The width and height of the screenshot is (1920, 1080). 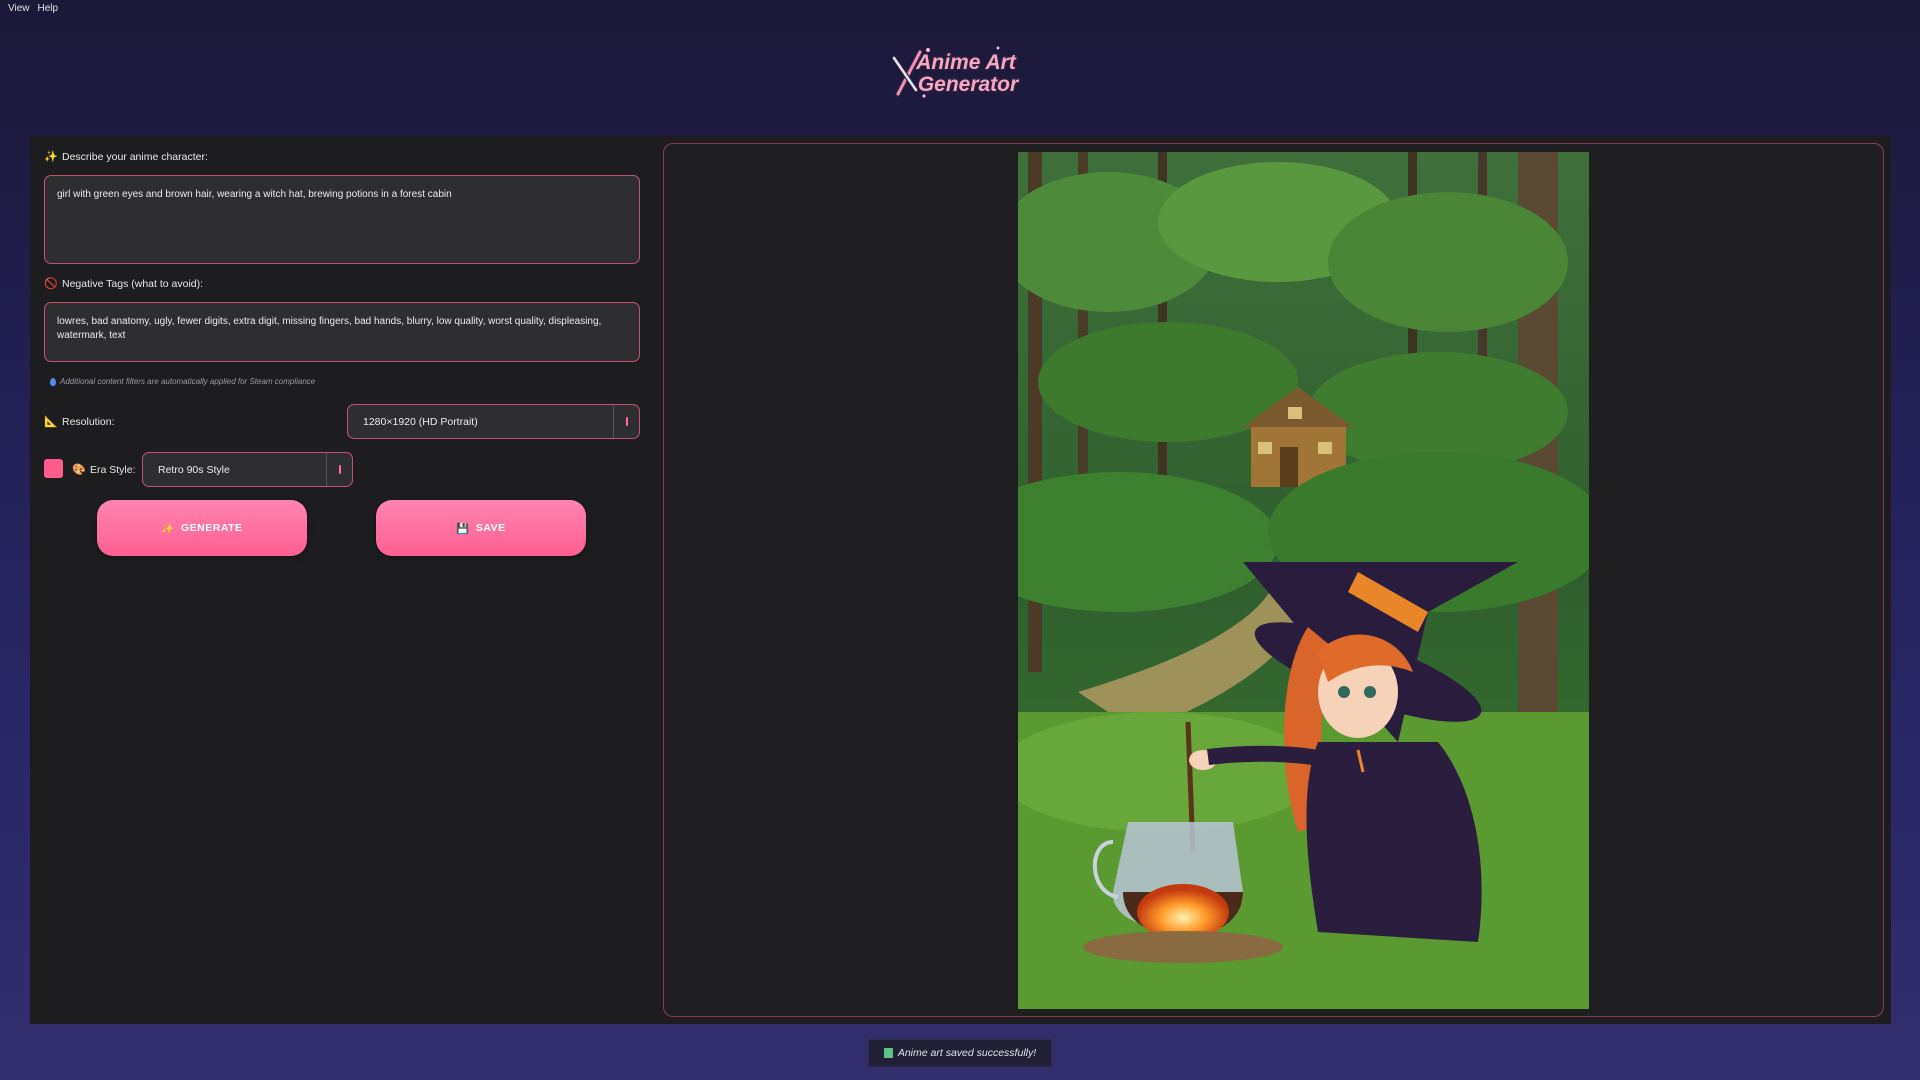 I want to click on logo-title-line2: Generator, so click(x=969, y=84).